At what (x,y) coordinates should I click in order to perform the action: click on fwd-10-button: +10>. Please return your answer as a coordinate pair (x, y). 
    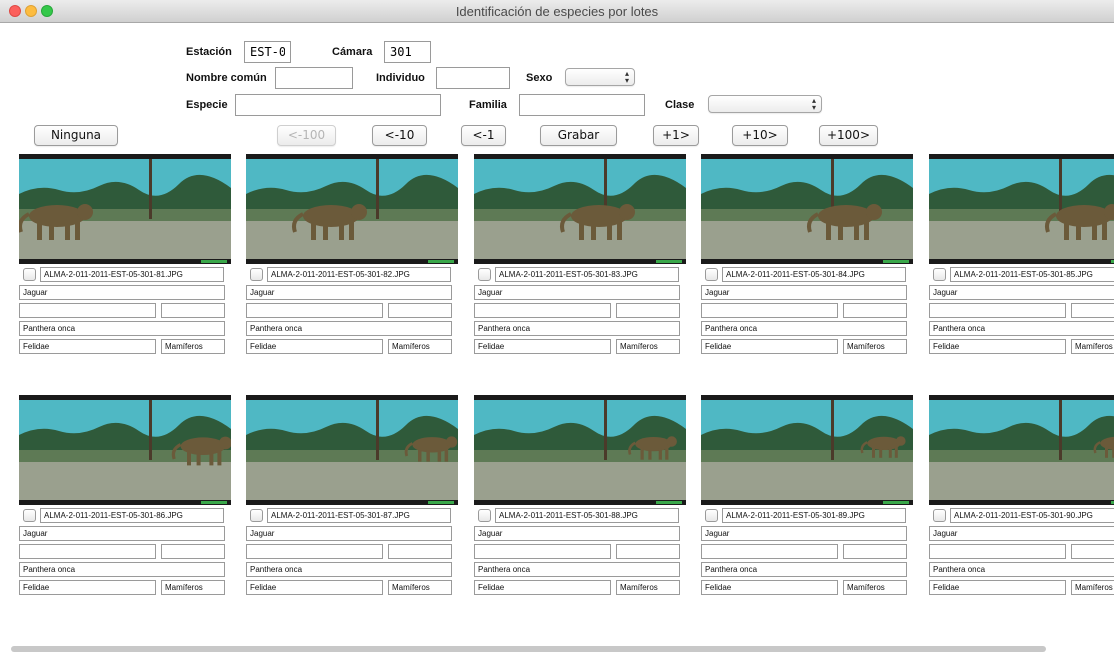
    Looking at the image, I should click on (760, 135).